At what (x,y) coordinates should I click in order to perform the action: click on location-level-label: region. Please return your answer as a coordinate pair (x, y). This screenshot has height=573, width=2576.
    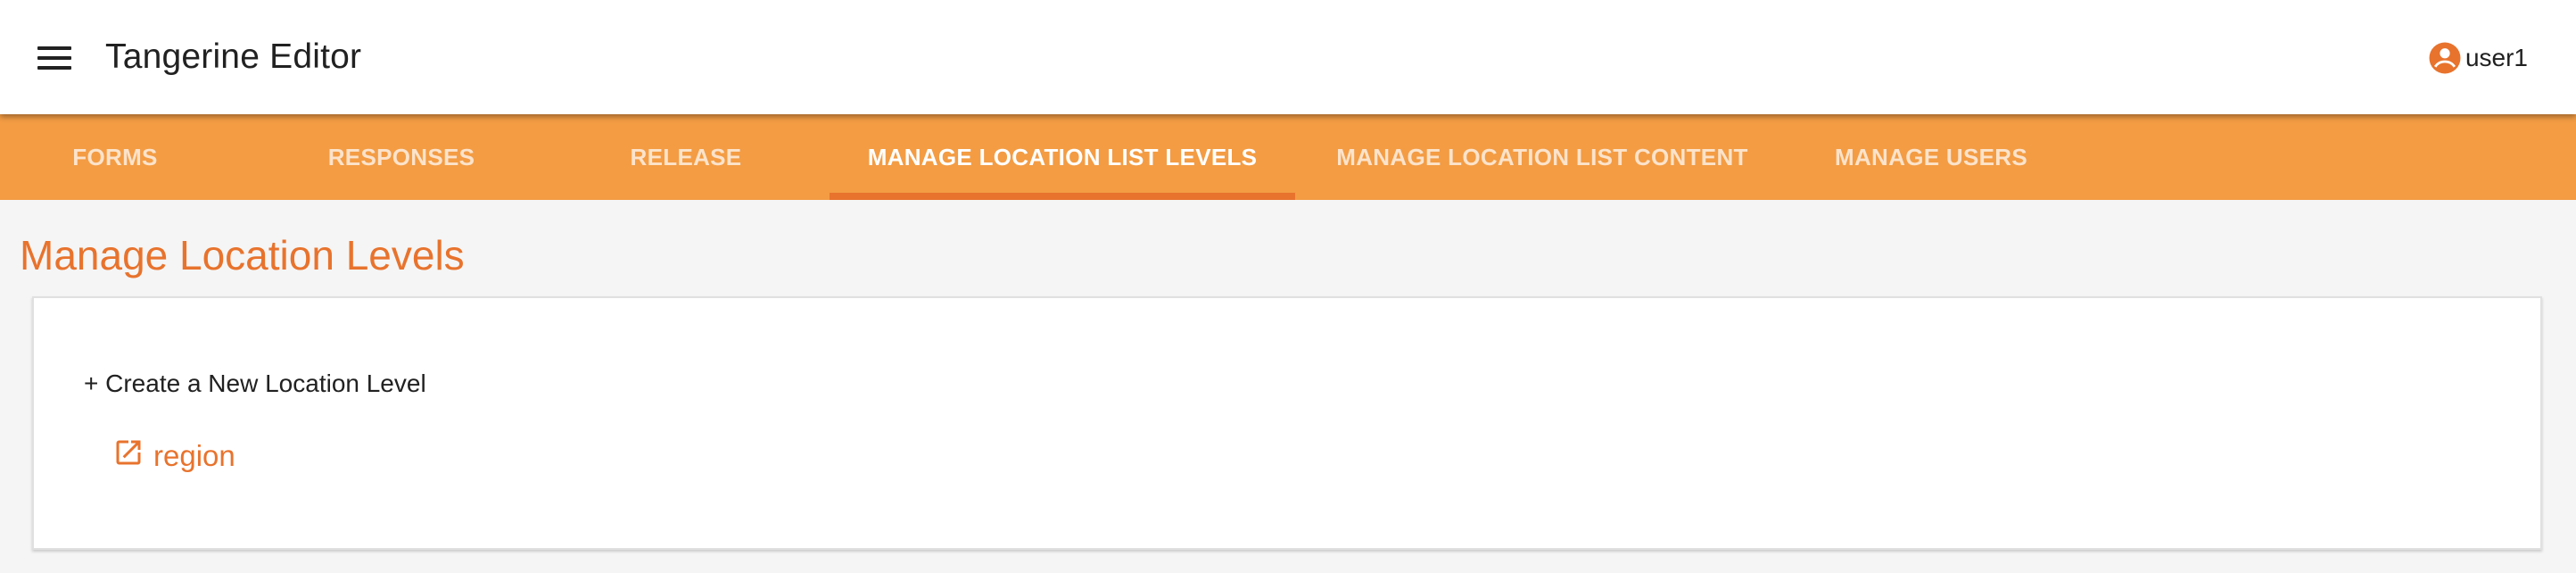
    Looking at the image, I should click on (194, 455).